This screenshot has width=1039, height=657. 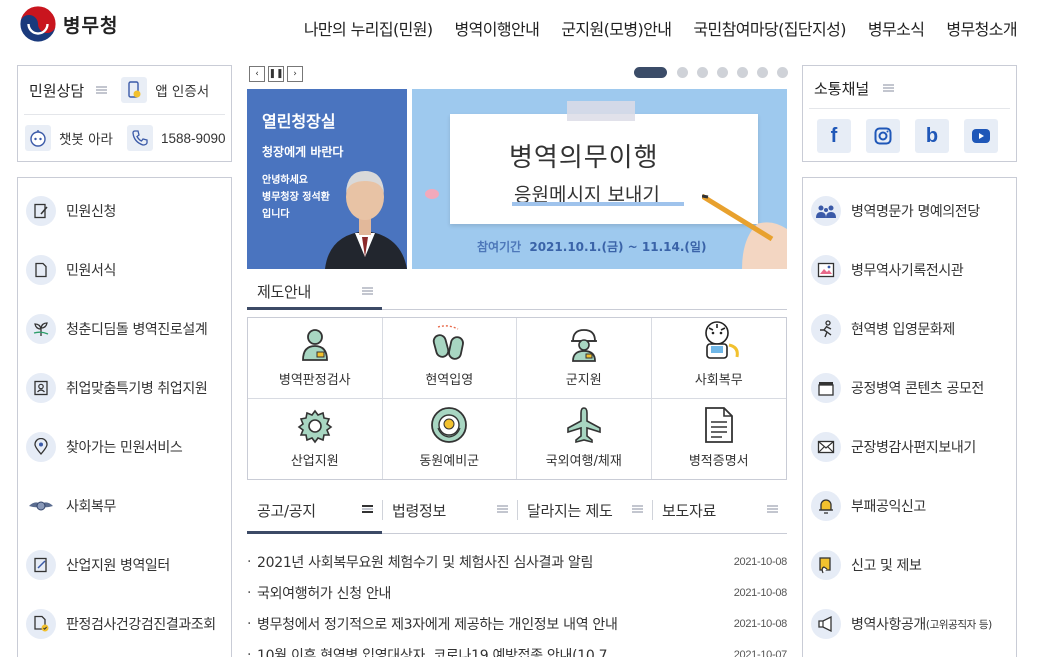 What do you see at coordinates (907, 271) in the screenshot?
I see `menu-label: 병무역사기록전시관` at bounding box center [907, 271].